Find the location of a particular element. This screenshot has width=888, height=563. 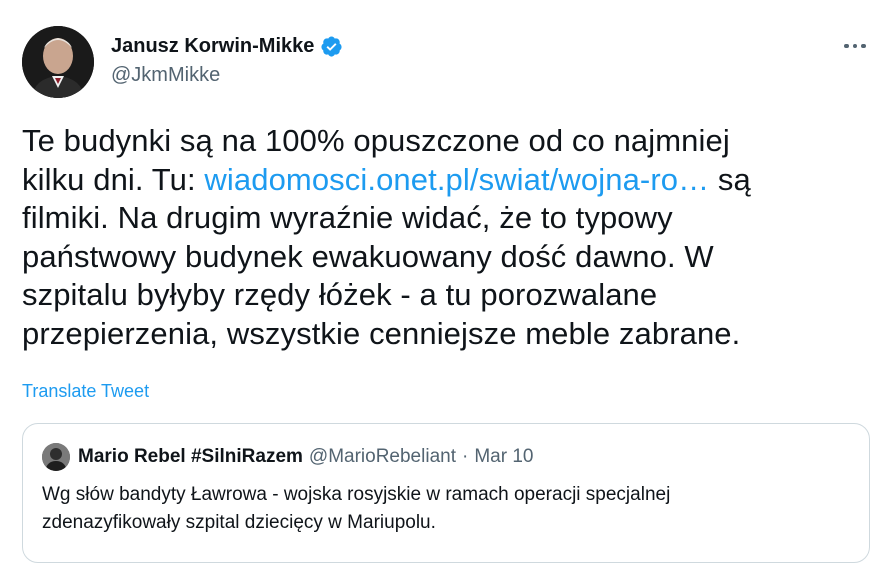

translate-tweet-link: Translate Tweet is located at coordinates (85, 391).